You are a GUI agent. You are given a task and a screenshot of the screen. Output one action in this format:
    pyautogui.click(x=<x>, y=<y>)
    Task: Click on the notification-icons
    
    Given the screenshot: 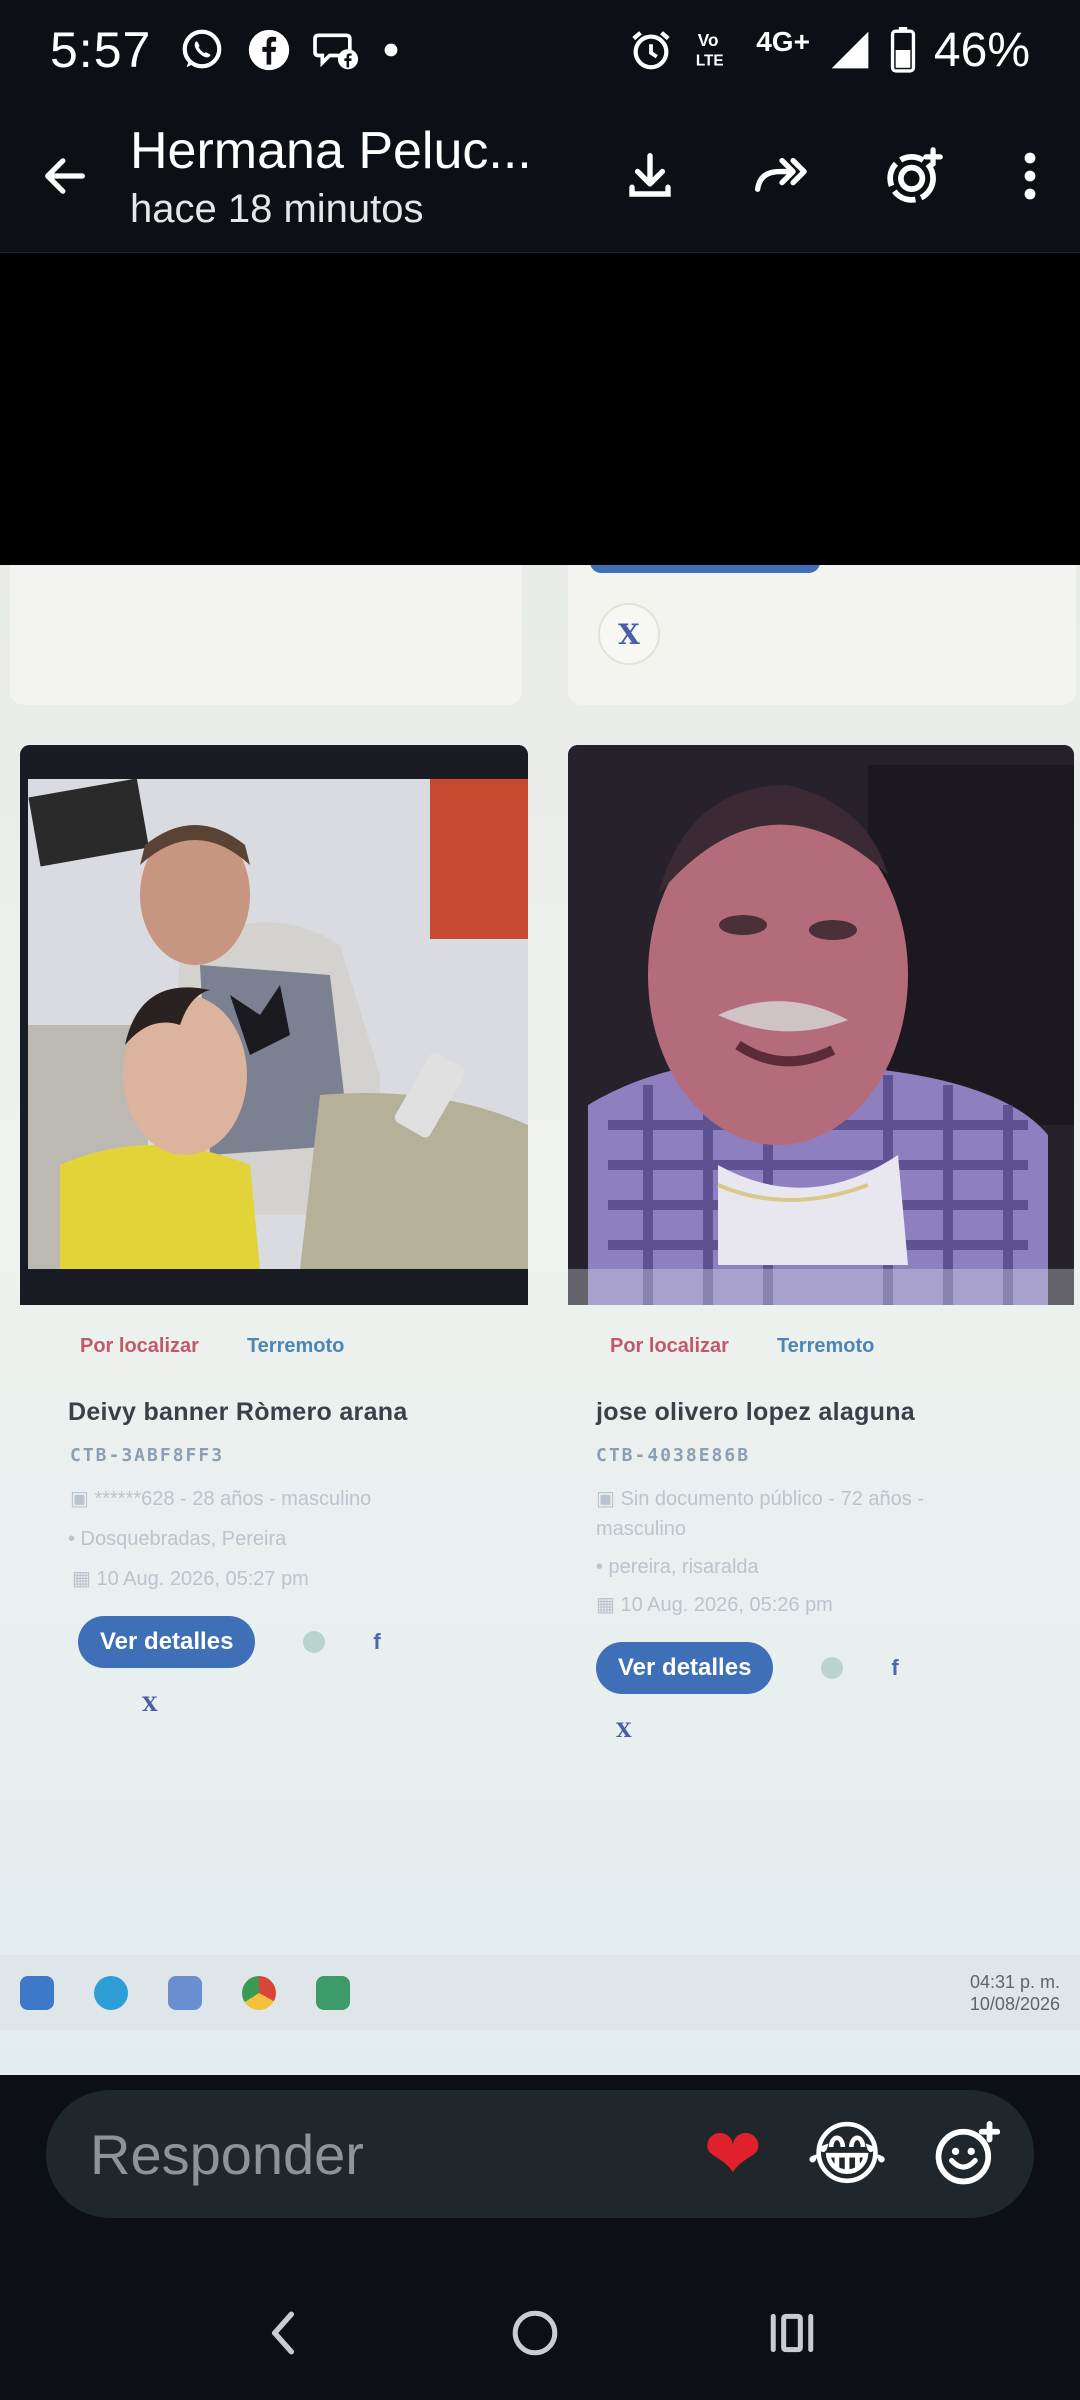 What is the action you would take?
    pyautogui.click(x=289, y=50)
    